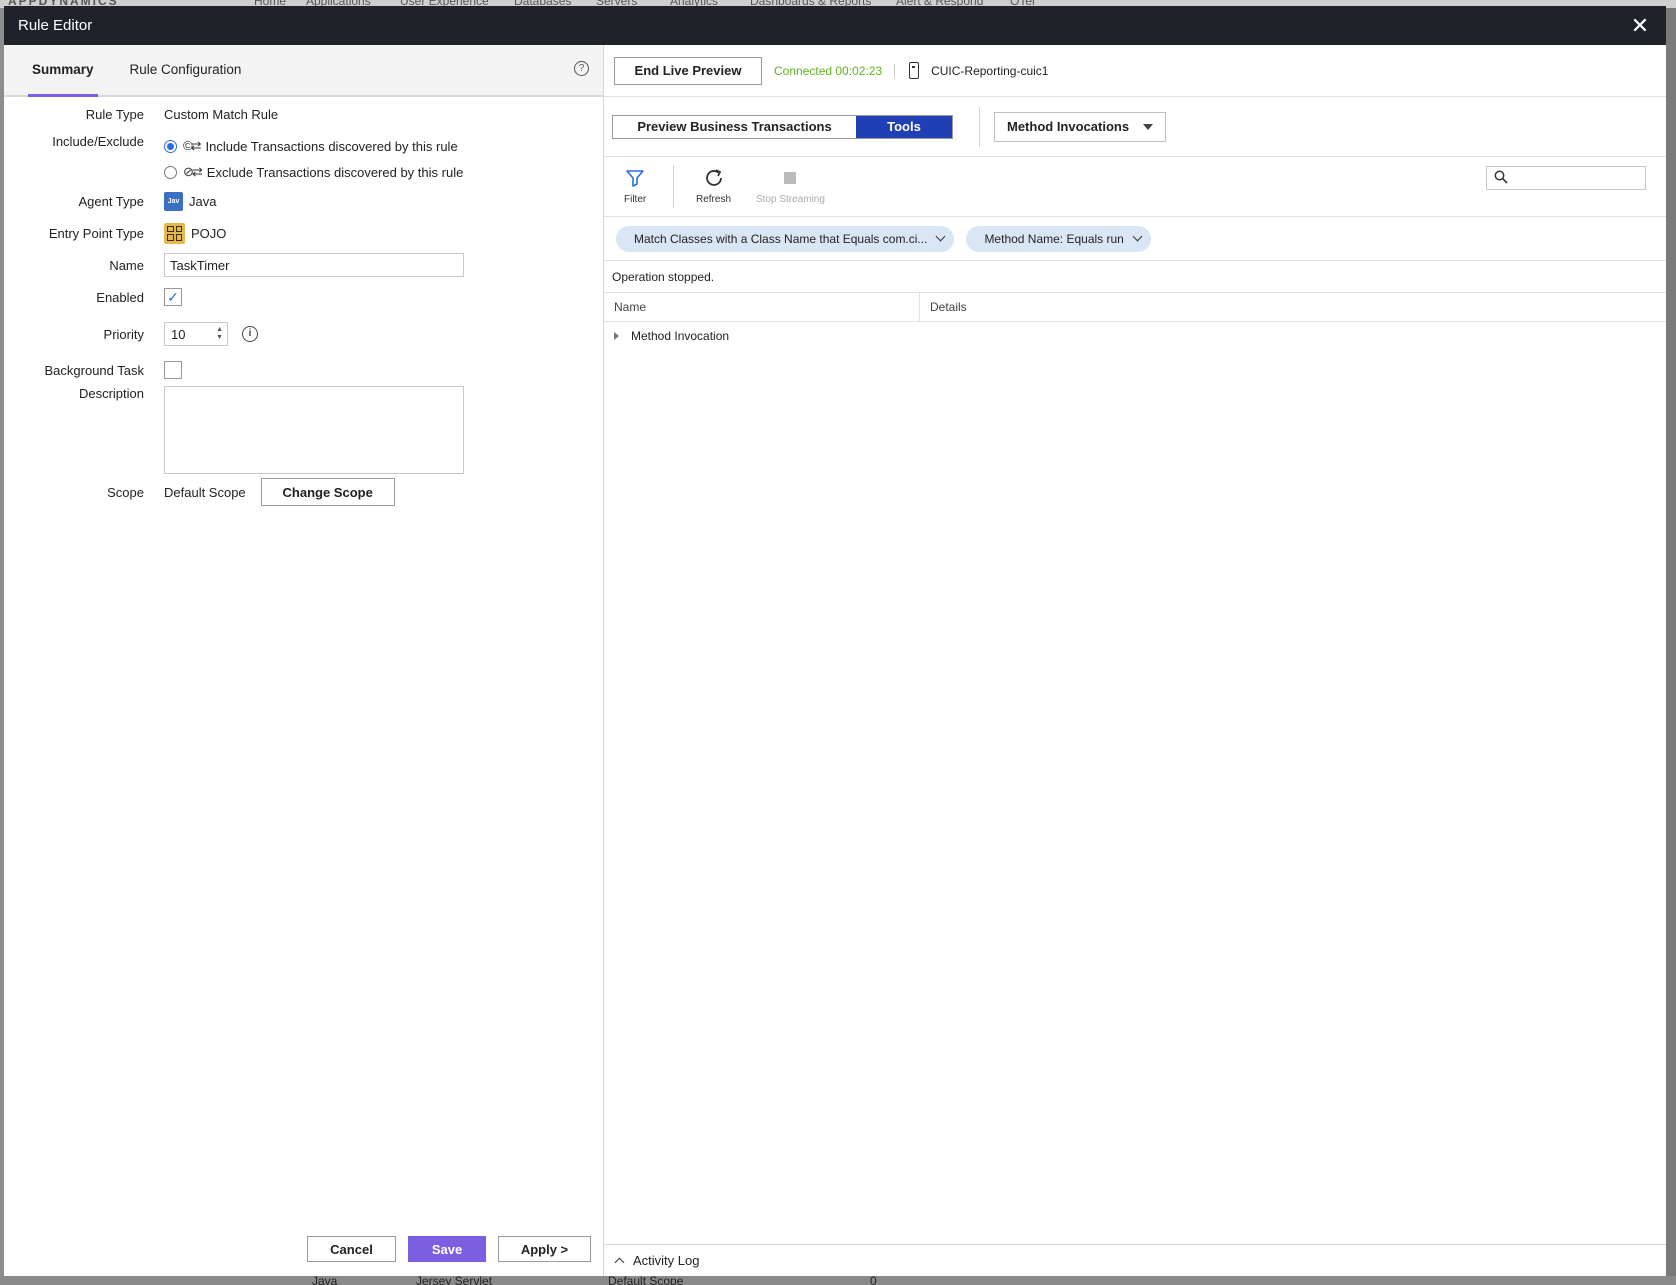  What do you see at coordinates (125, 492) in the screenshot?
I see `scope-label: Scope` at bounding box center [125, 492].